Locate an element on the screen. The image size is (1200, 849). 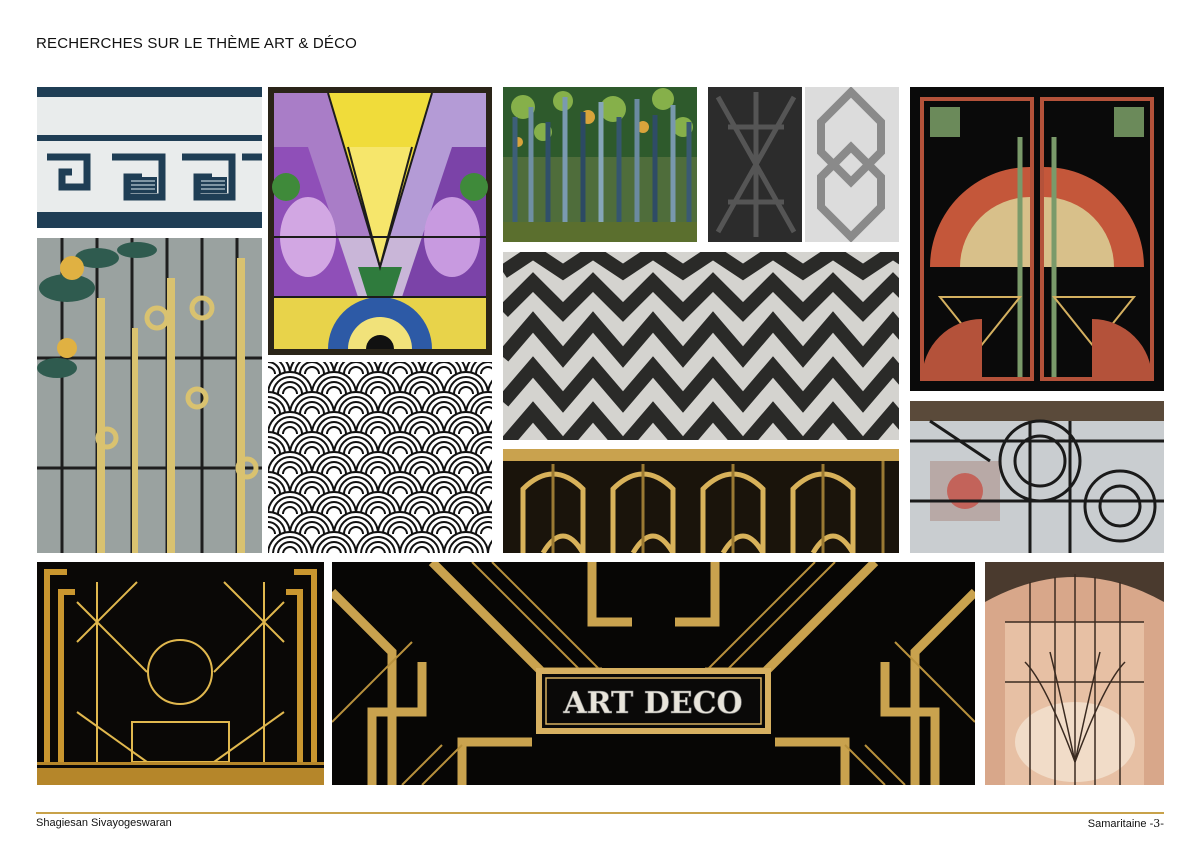
geometric-tile-pattern-image is located at coordinates (803, 164).